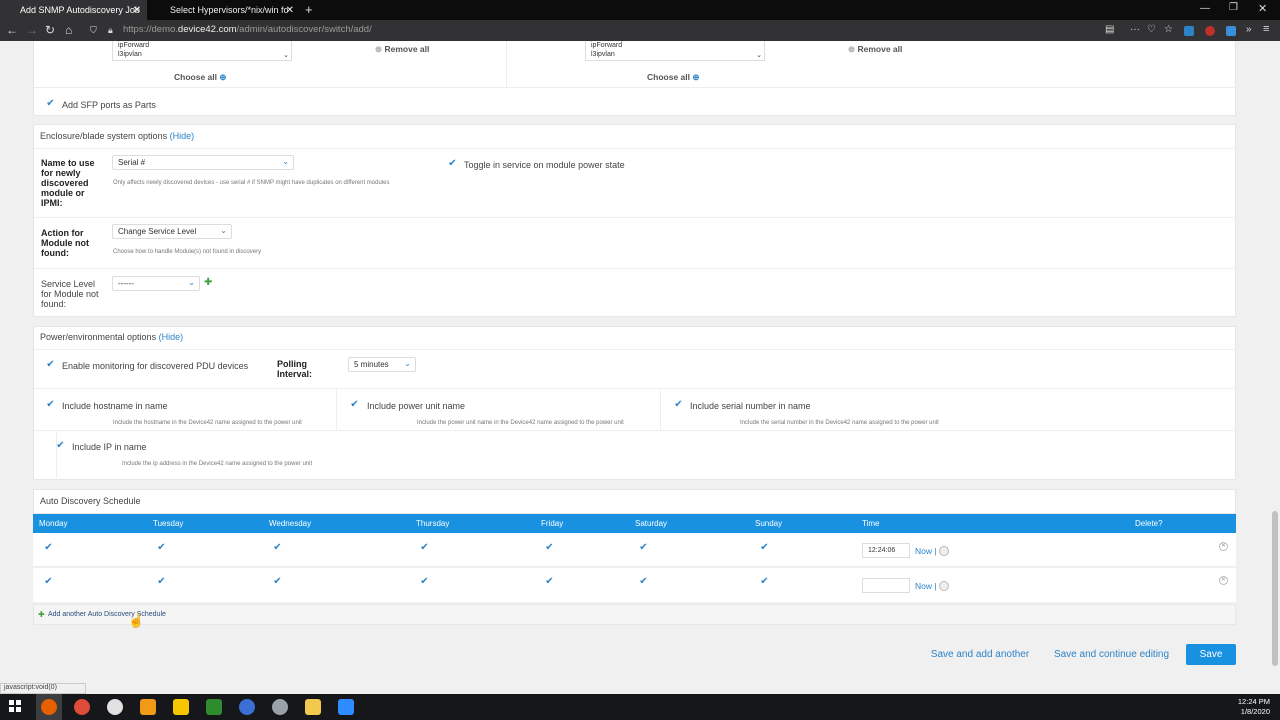 The height and width of the screenshot is (720, 1280). I want to click on reload-icon: ↻, so click(50, 30).